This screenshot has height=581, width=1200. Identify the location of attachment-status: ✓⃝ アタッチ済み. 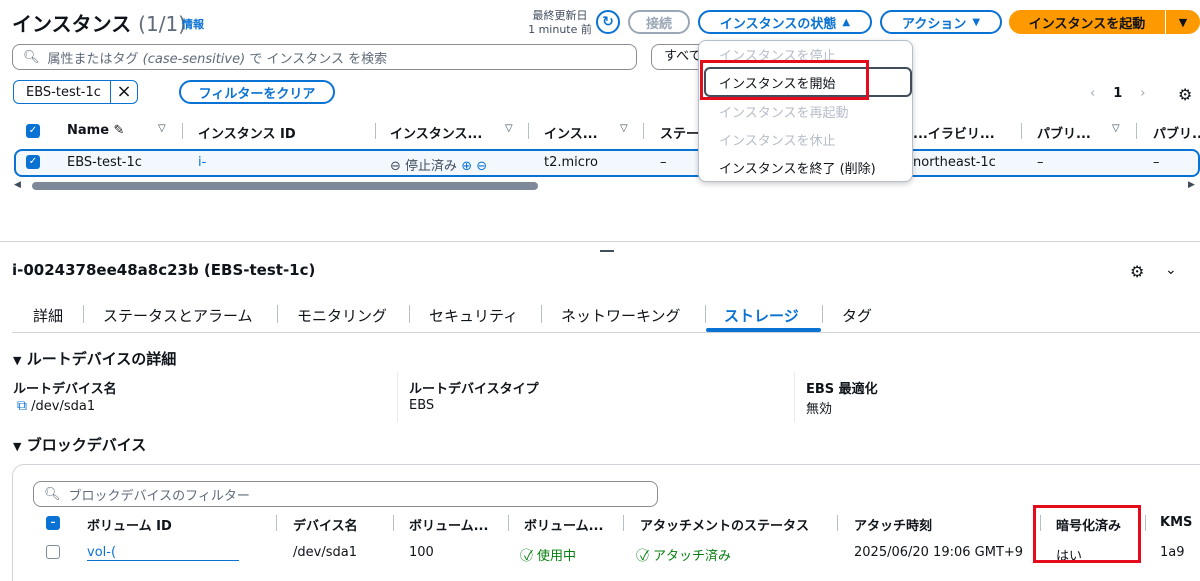
(686, 556).